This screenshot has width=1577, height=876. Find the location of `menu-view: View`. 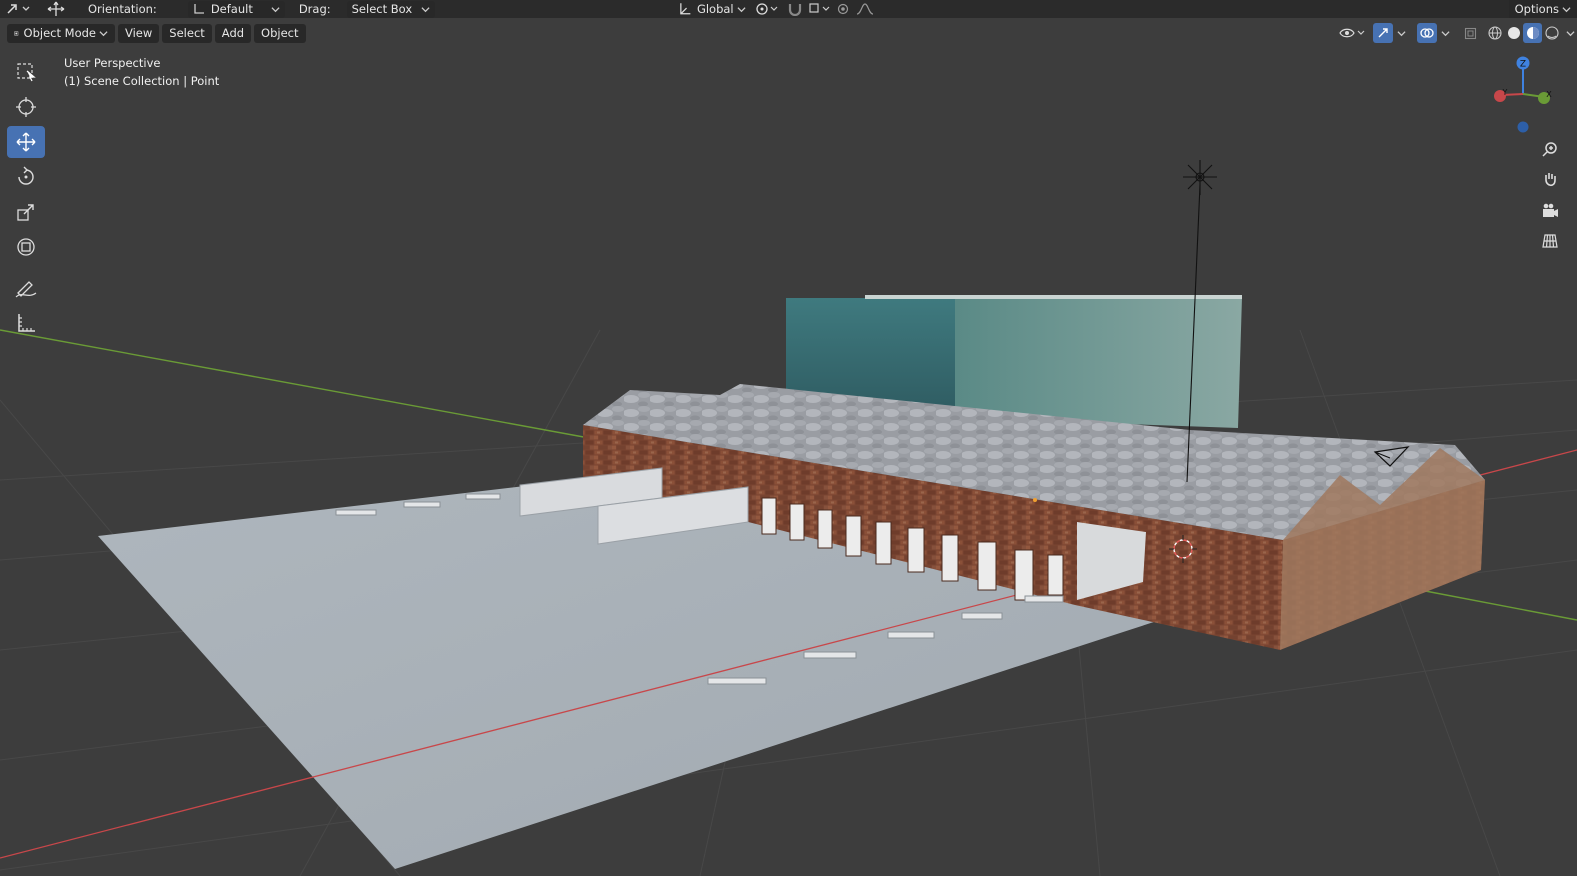

menu-view: View is located at coordinates (139, 33).